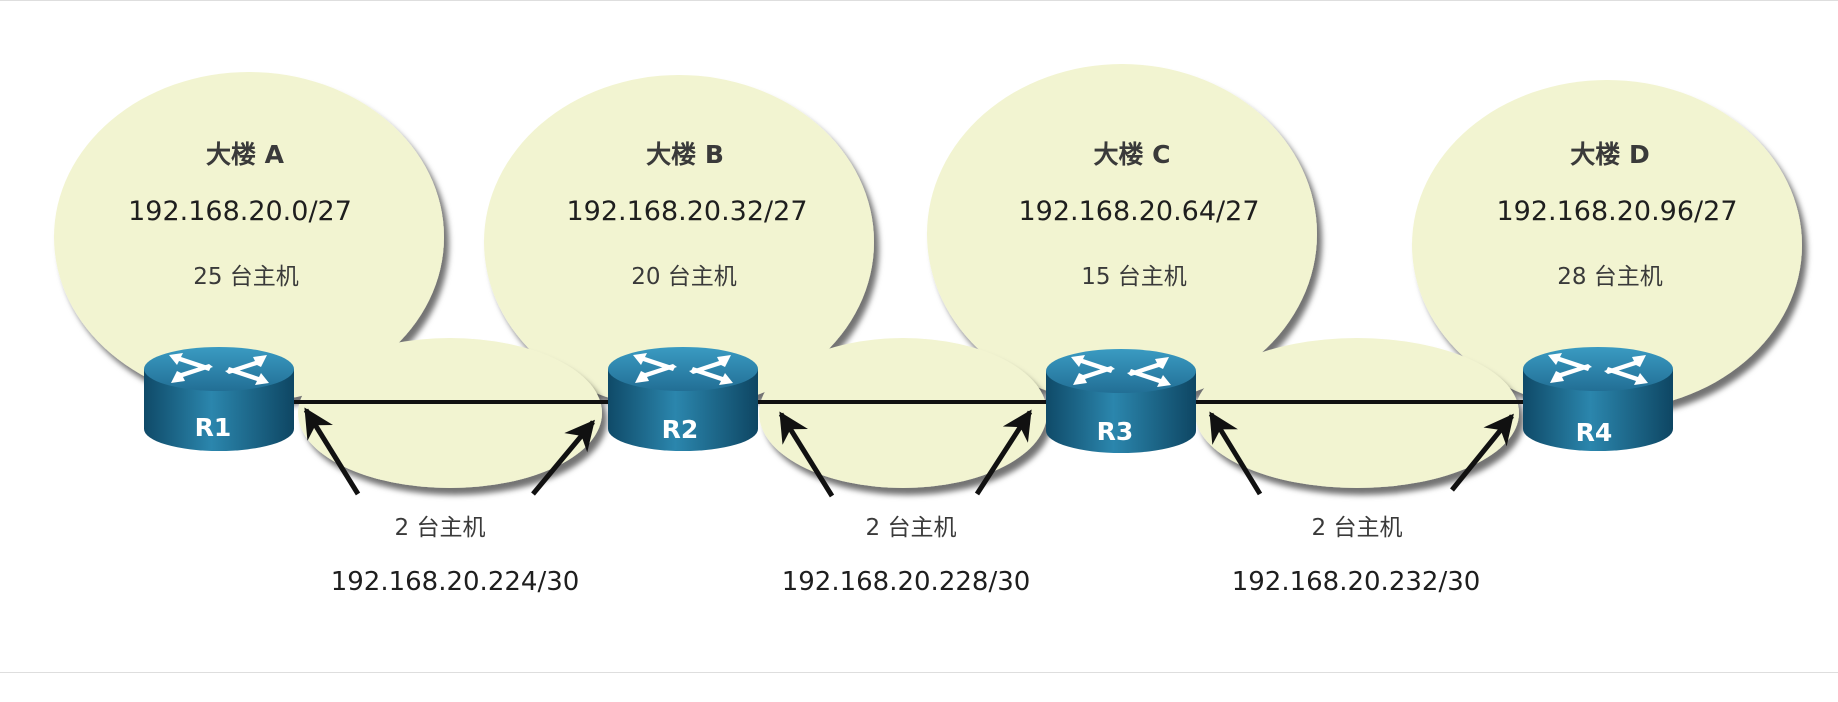  Describe the element at coordinates (1610, 154) in the screenshot. I see `building-d-name: 大楼 D` at that location.